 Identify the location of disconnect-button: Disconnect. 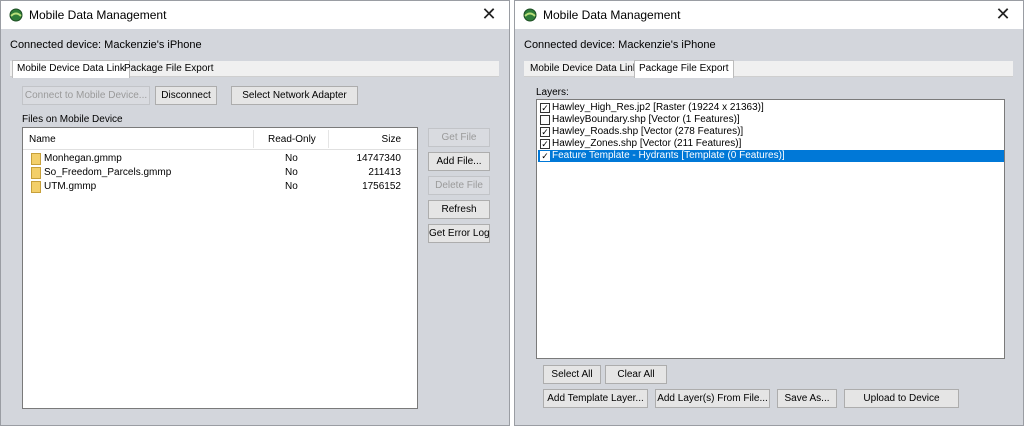
(186, 95).